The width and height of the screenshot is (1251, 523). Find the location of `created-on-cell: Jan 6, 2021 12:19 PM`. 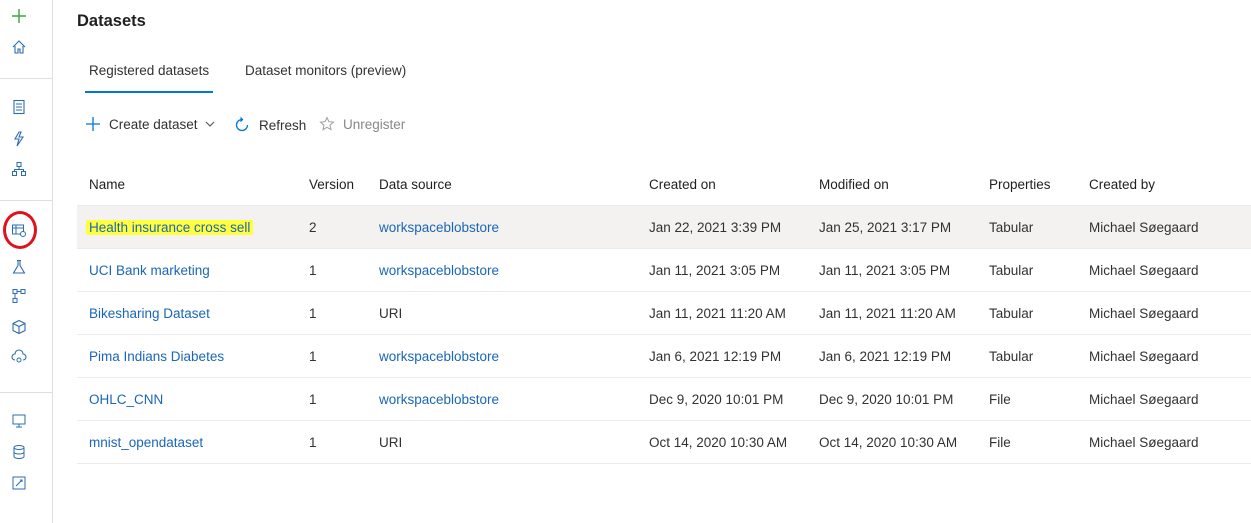

created-on-cell: Jan 6, 2021 12:19 PM is located at coordinates (715, 356).